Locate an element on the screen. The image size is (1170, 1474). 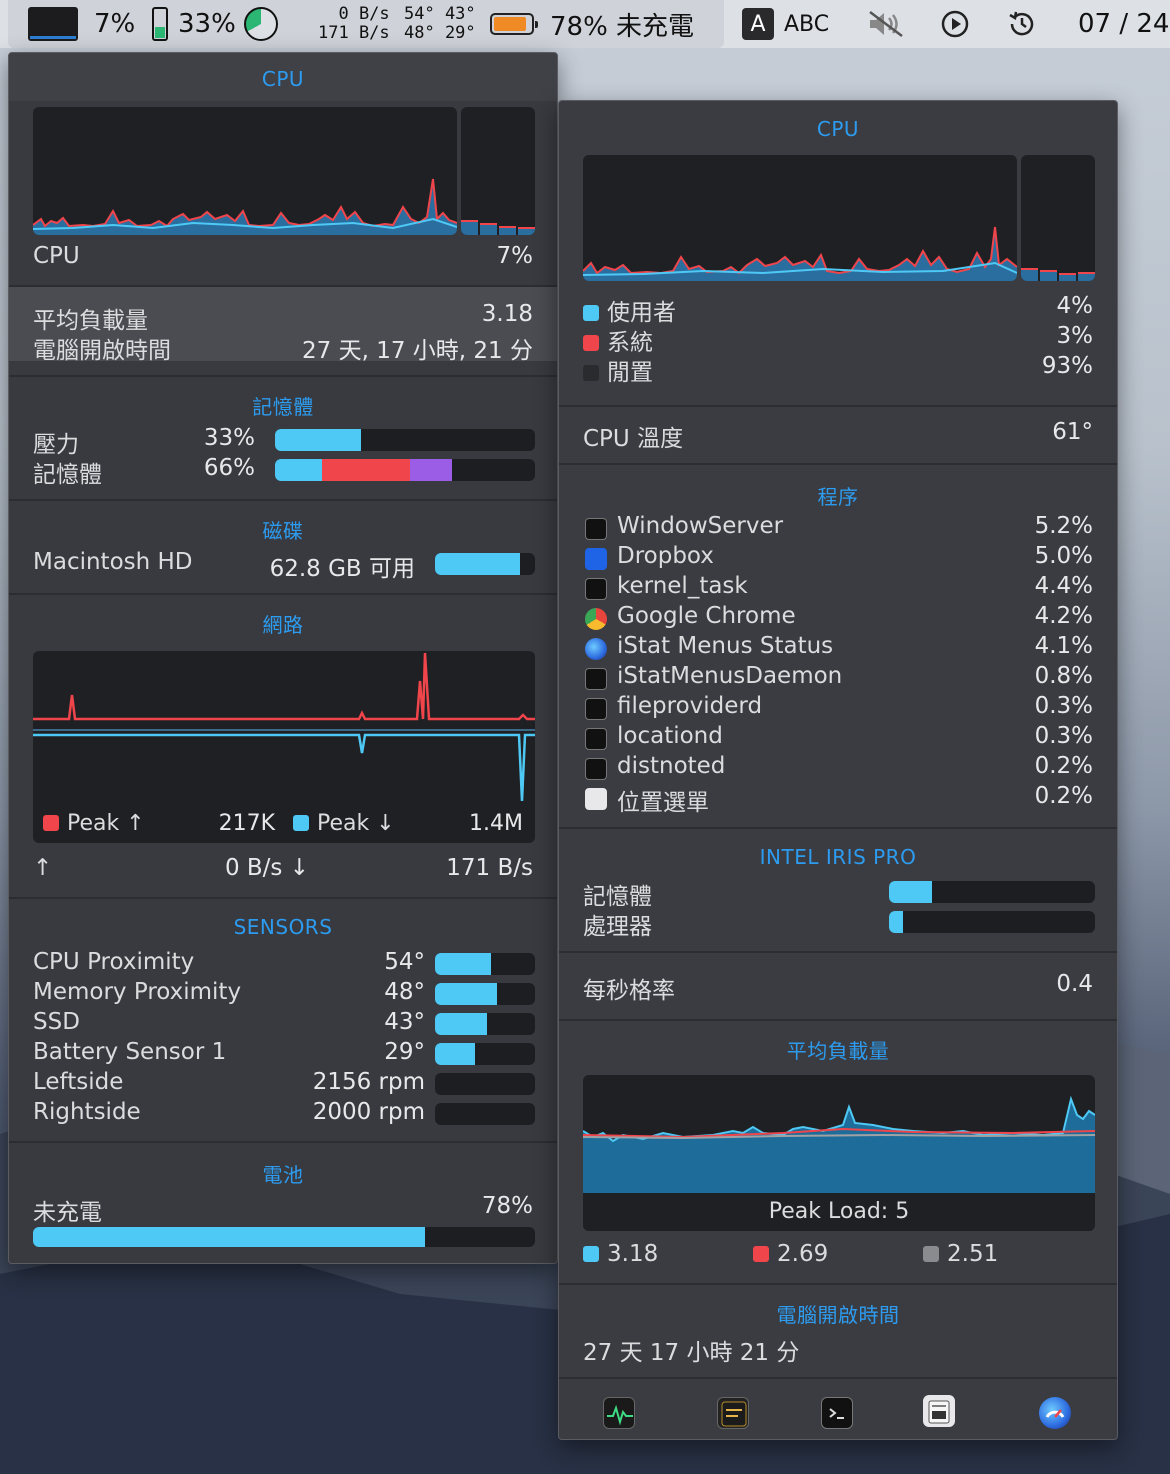
load-history-graph: Peak Load: 5 is located at coordinates (839, 1153).